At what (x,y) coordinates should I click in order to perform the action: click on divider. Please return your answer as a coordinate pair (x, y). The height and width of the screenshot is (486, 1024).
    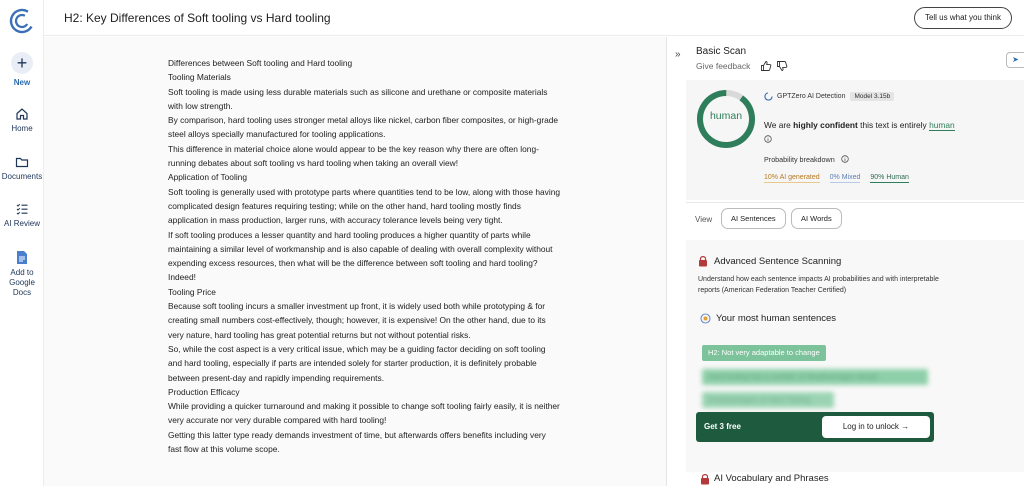
    Looking at the image, I should click on (855, 202).